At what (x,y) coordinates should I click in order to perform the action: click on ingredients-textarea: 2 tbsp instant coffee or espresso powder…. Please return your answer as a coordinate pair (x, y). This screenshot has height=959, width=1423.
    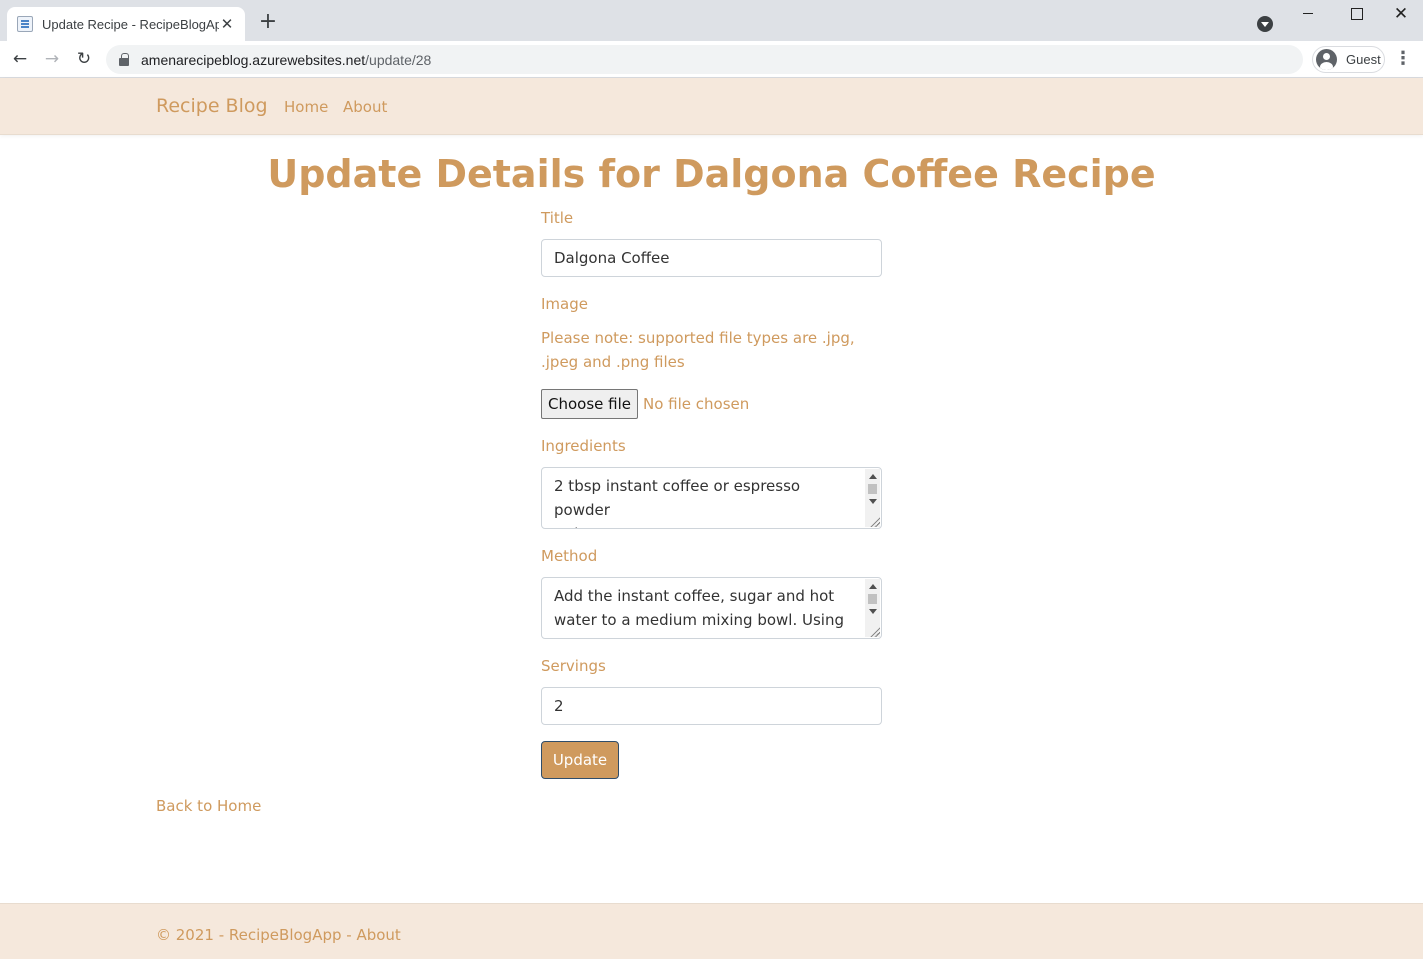
    Looking at the image, I should click on (711, 498).